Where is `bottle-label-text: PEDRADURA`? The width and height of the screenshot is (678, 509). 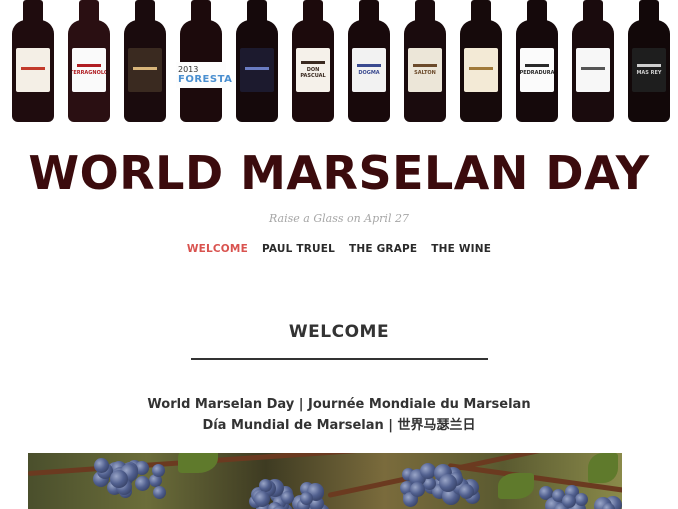
bottle-label-text: PEDRADURA is located at coordinates (537, 73).